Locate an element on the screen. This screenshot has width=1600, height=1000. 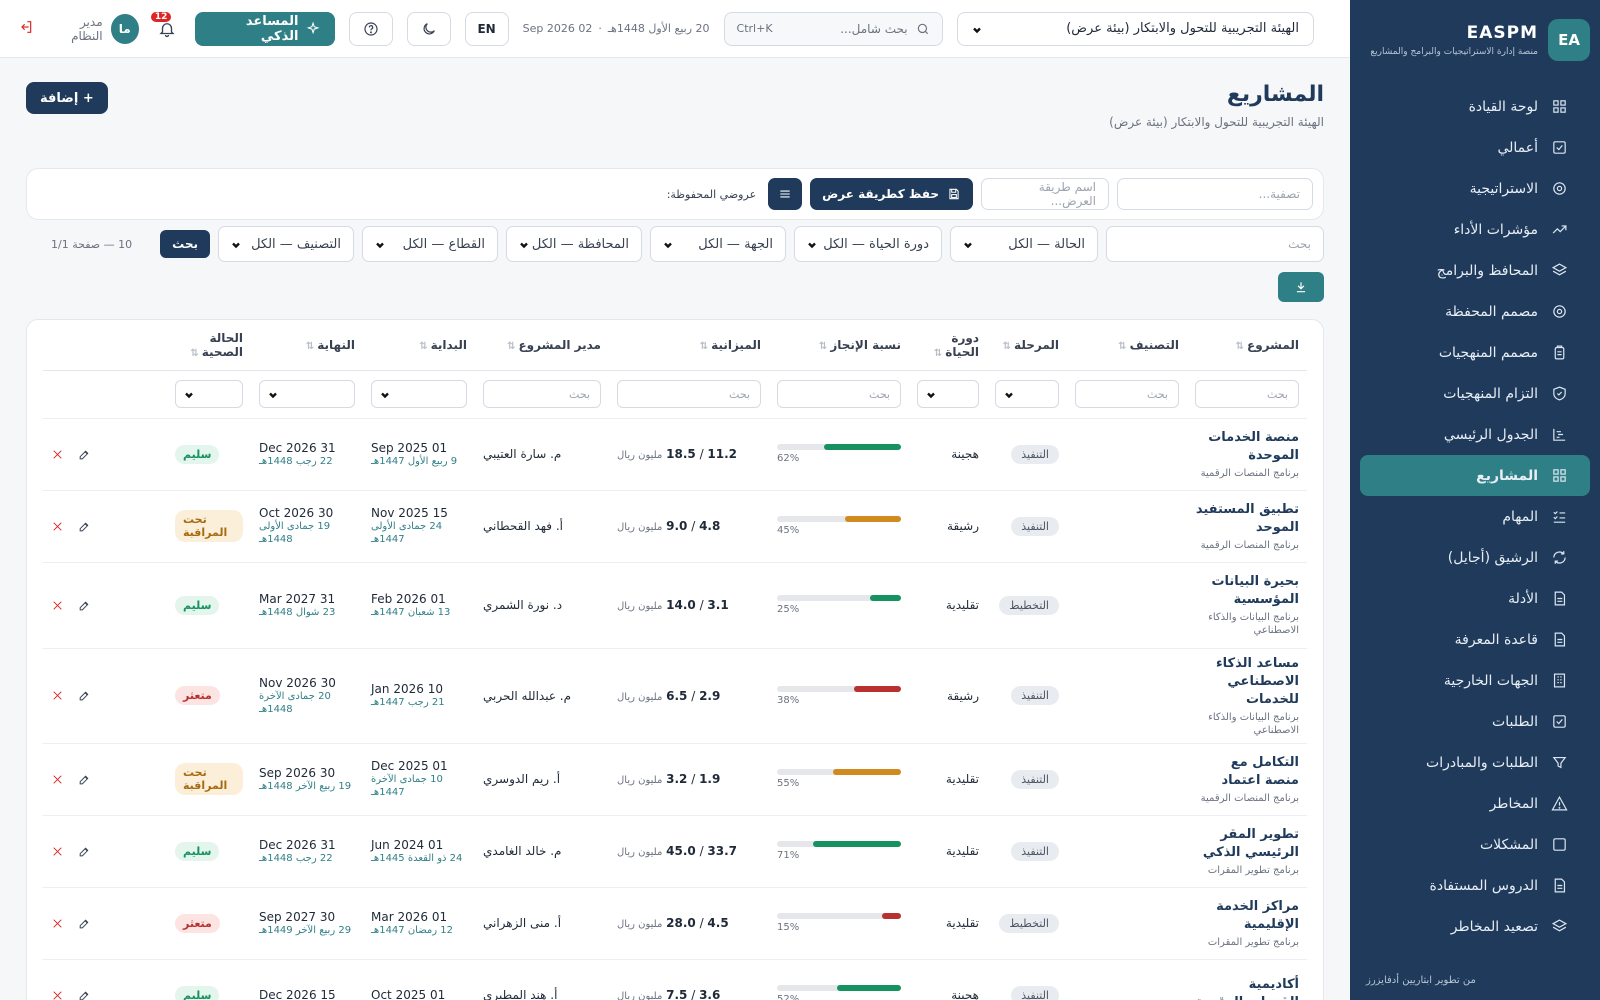
sidebar-item: الجدول الرئيسي is located at coordinates (1475, 434).